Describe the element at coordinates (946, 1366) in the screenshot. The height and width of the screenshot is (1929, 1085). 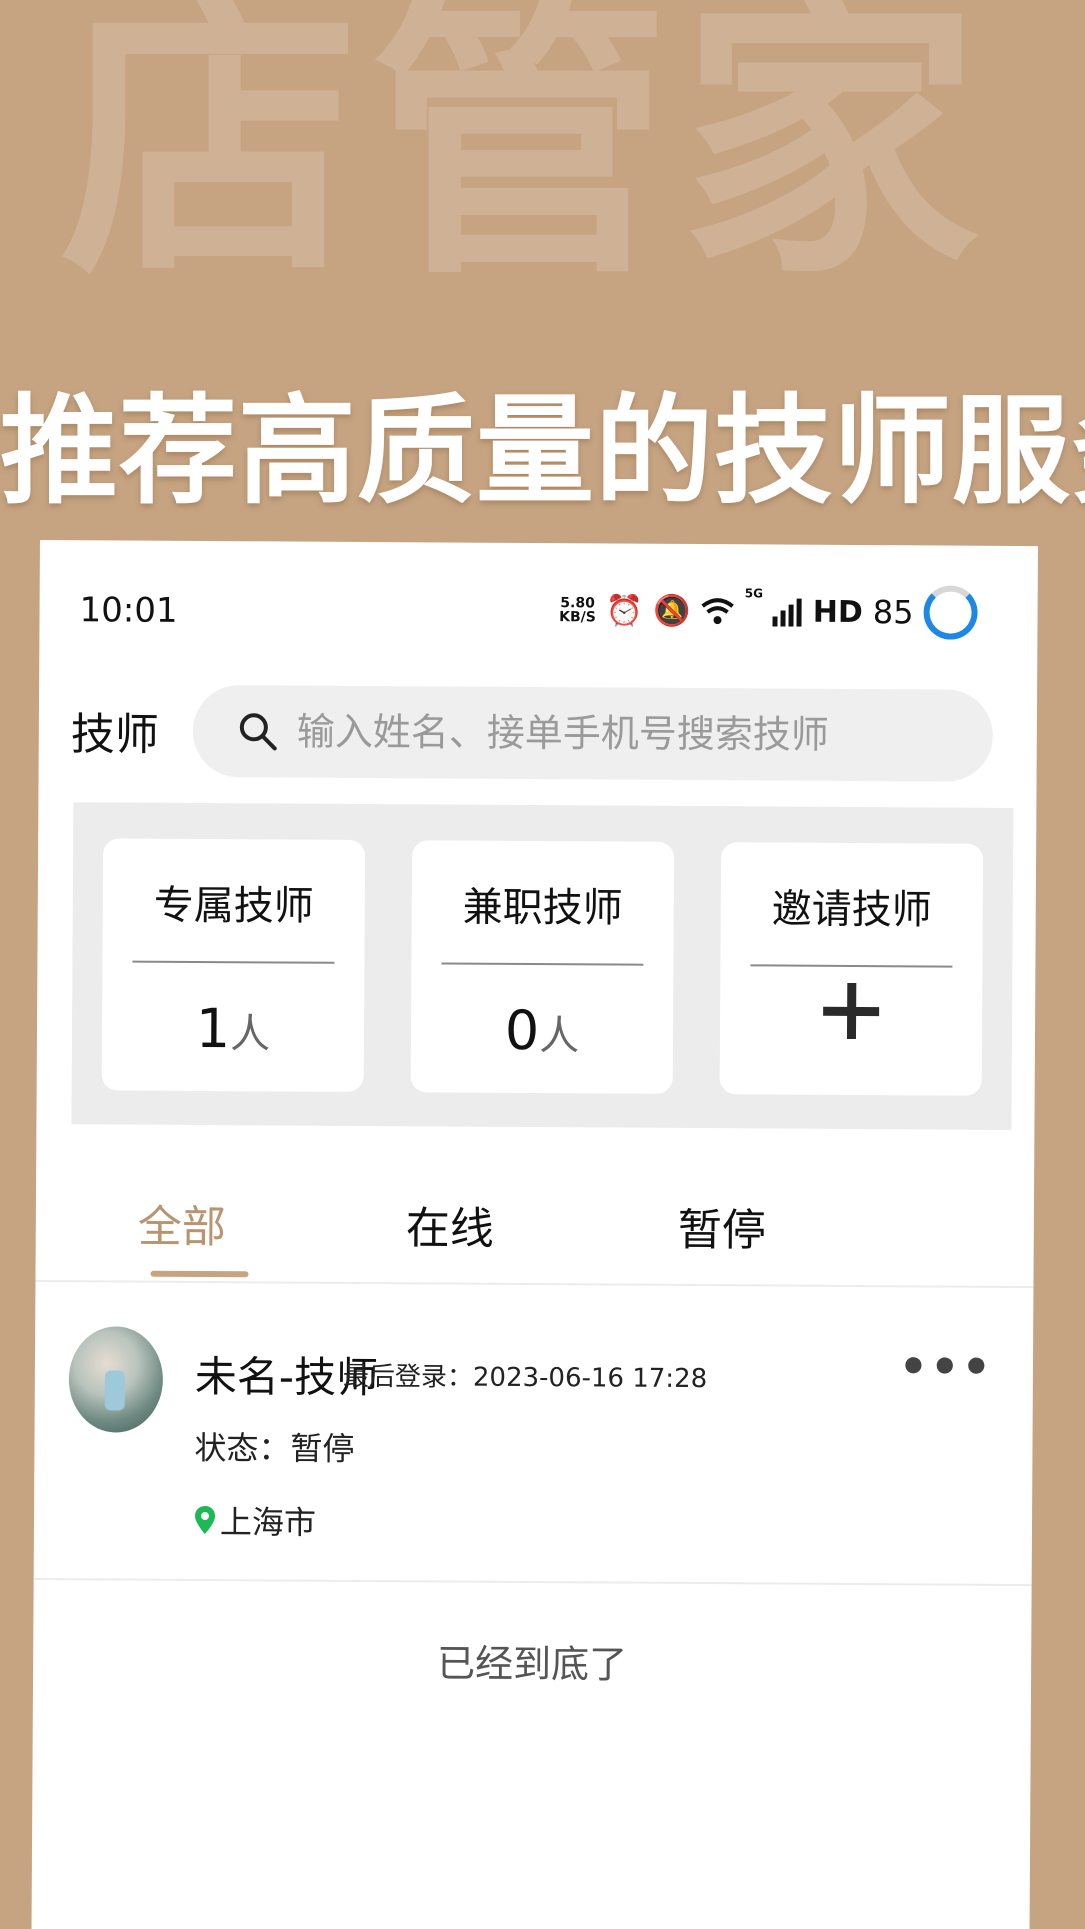
I see `more-options-icon: •••` at that location.